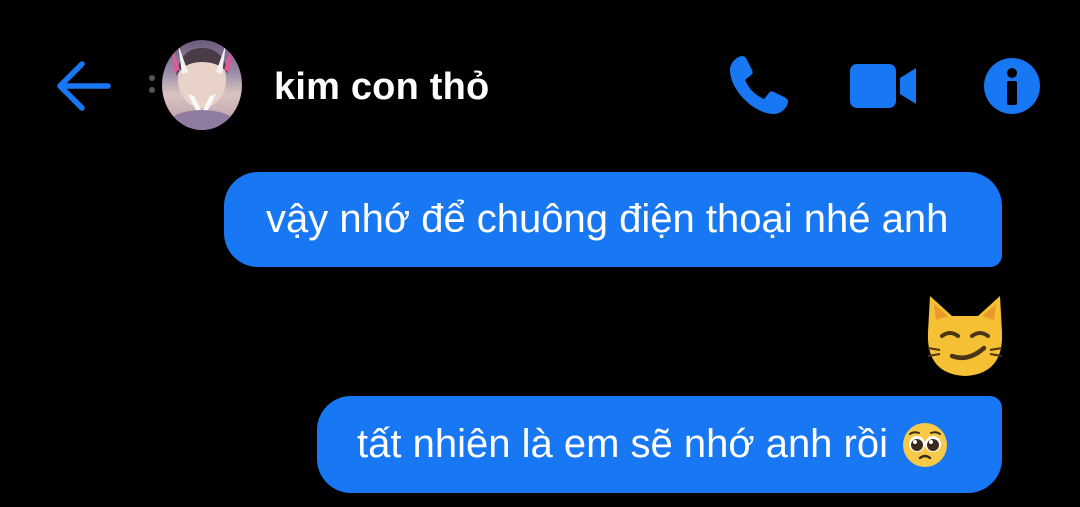 This screenshot has height=507, width=1080. Describe the element at coordinates (925, 444) in the screenshot. I see `pleading-face-emoji` at that location.